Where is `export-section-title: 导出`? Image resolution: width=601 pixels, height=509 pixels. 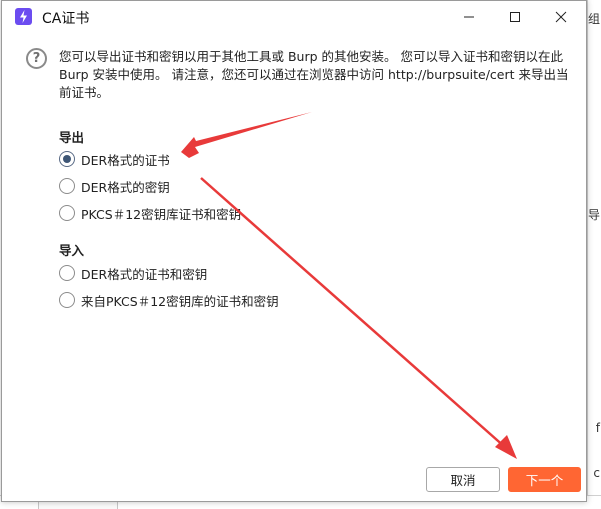
export-section-title: 导出 is located at coordinates (72, 137).